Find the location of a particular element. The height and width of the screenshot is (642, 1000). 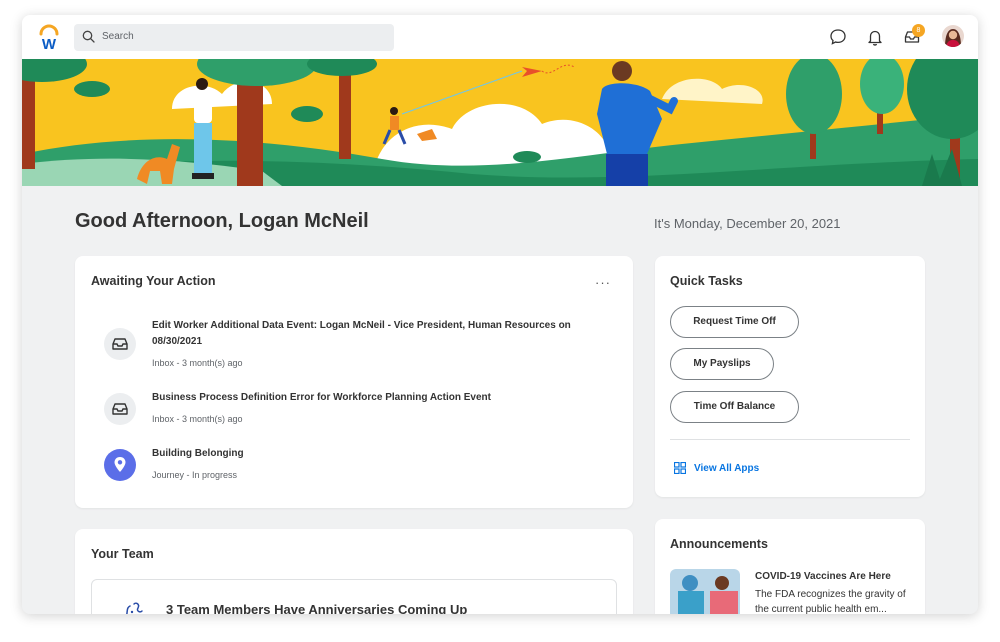

quick-tasks-title: Quick Tasks is located at coordinates (706, 281).